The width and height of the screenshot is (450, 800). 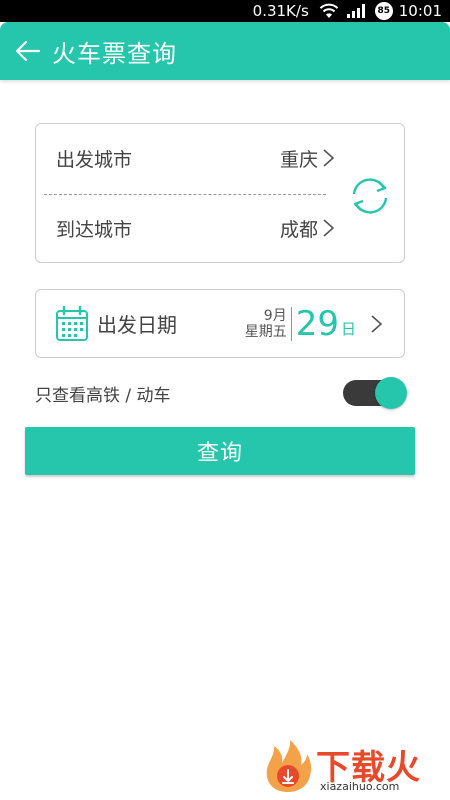 I want to click on network-speed: 0.31K/s, so click(x=280, y=11).